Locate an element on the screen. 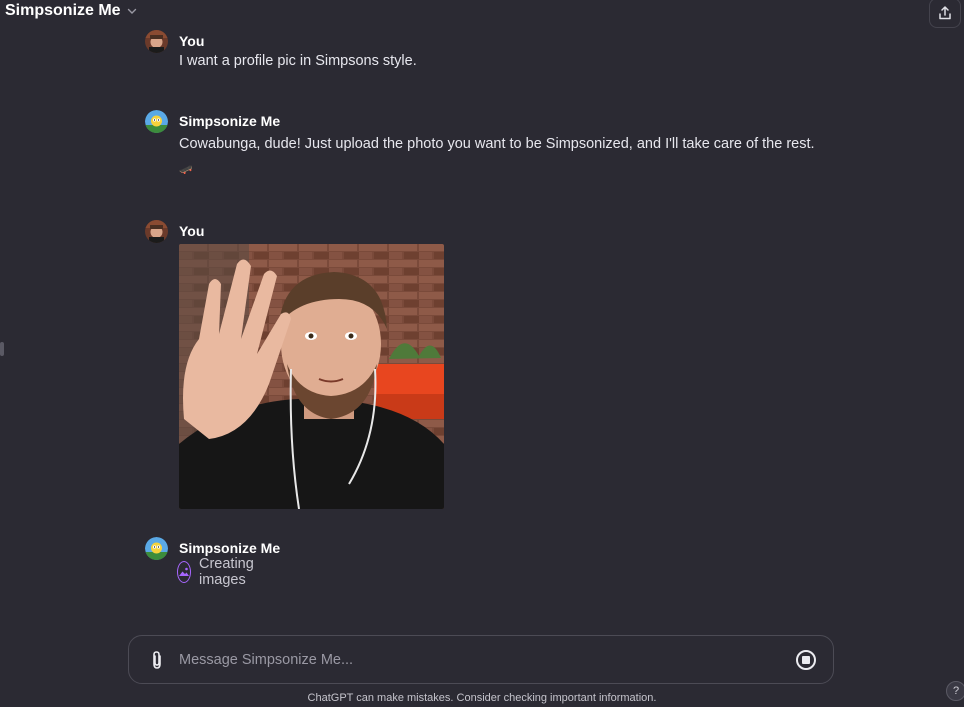  message-input is located at coordinates (479, 660).